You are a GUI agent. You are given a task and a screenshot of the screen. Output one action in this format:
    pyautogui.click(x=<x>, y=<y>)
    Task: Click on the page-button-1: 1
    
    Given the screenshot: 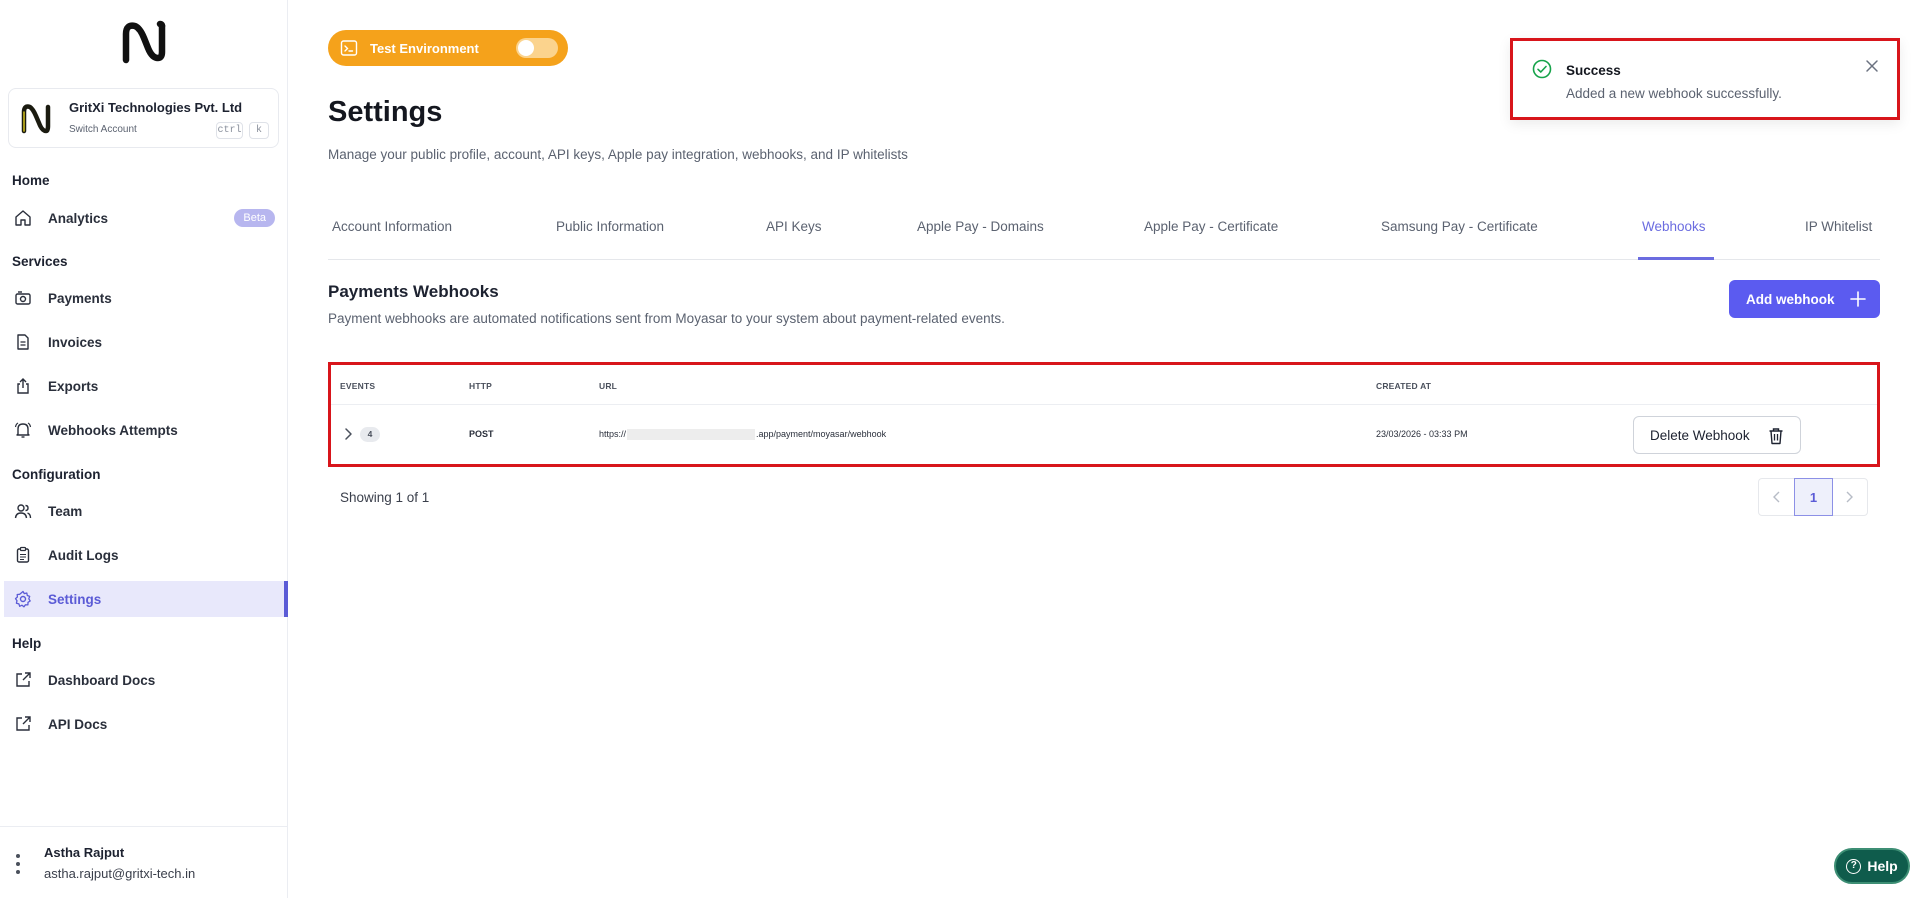 What is the action you would take?
    pyautogui.click(x=1813, y=497)
    